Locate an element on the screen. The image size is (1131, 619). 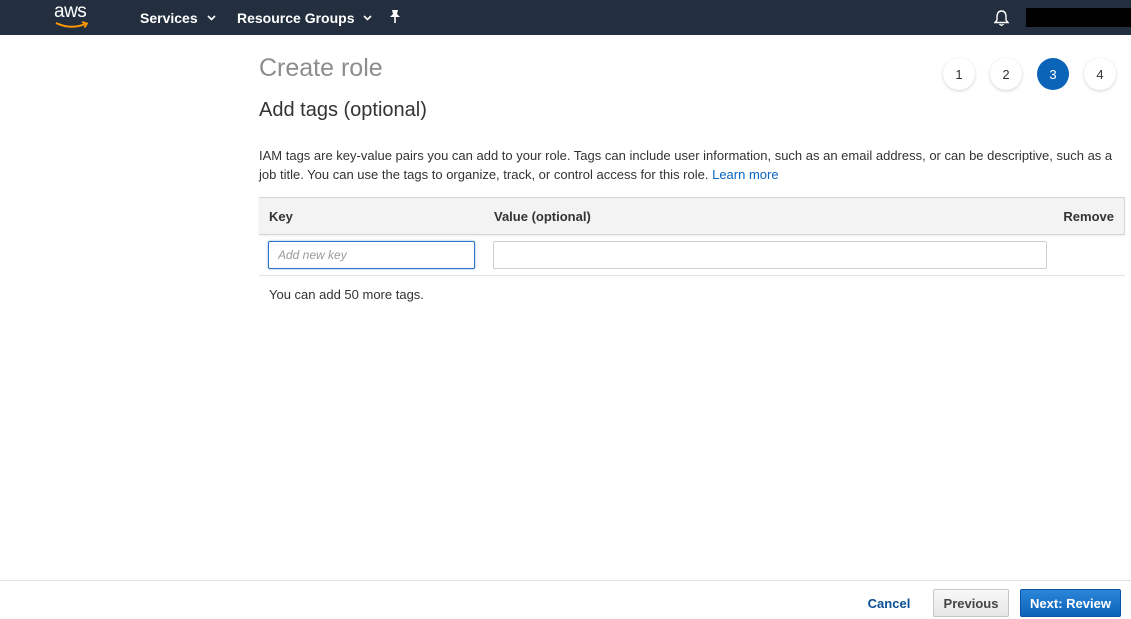
resource-groups-menu: Resource Groups is located at coordinates (305, 17).